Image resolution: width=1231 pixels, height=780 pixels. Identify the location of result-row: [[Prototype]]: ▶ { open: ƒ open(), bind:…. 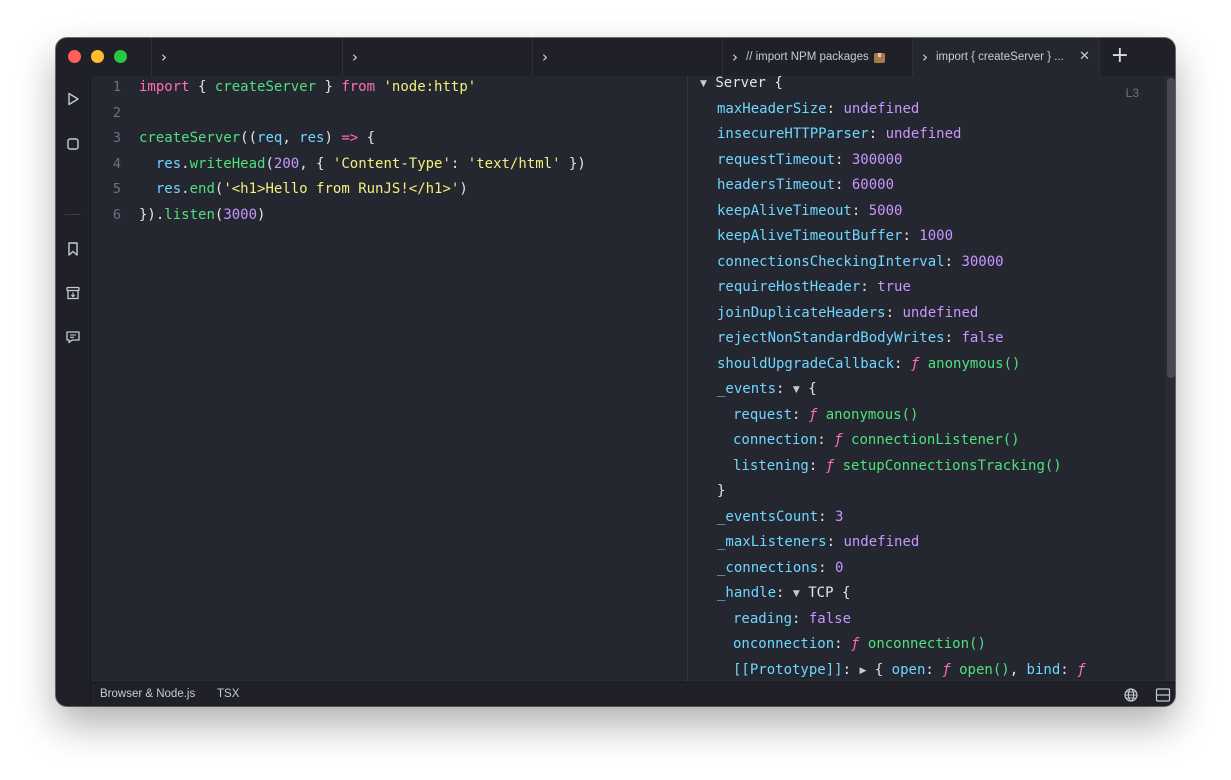
(909, 670).